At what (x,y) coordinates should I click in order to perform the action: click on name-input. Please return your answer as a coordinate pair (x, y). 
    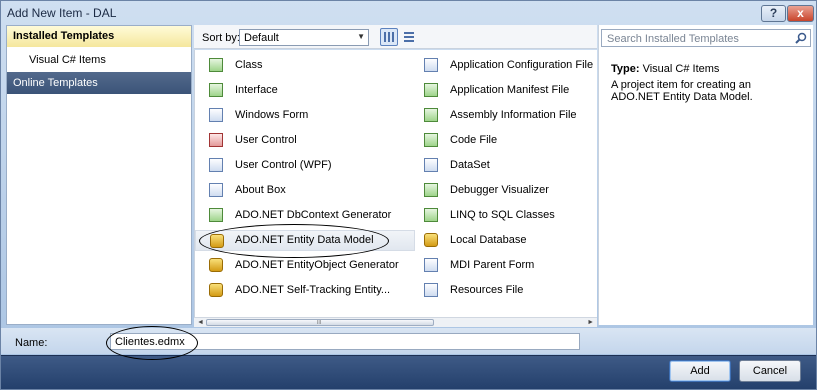
    Looking at the image, I should click on (345, 341).